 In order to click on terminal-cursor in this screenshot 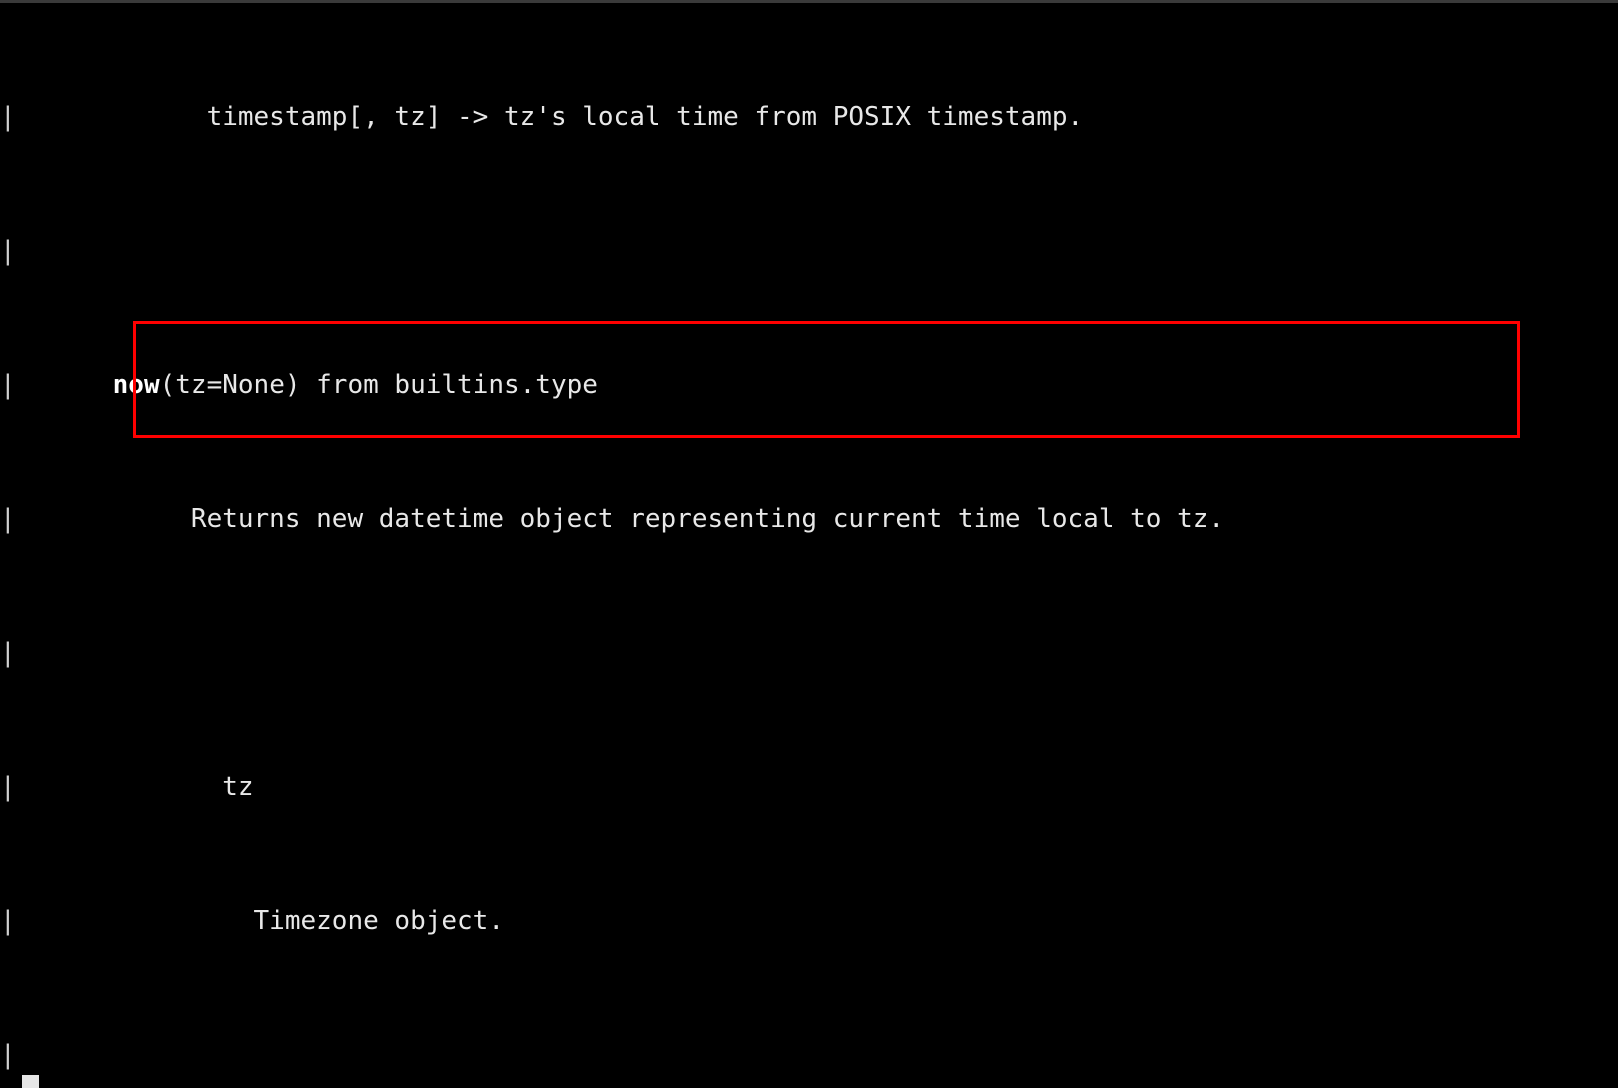, I will do `click(30, 1081)`.